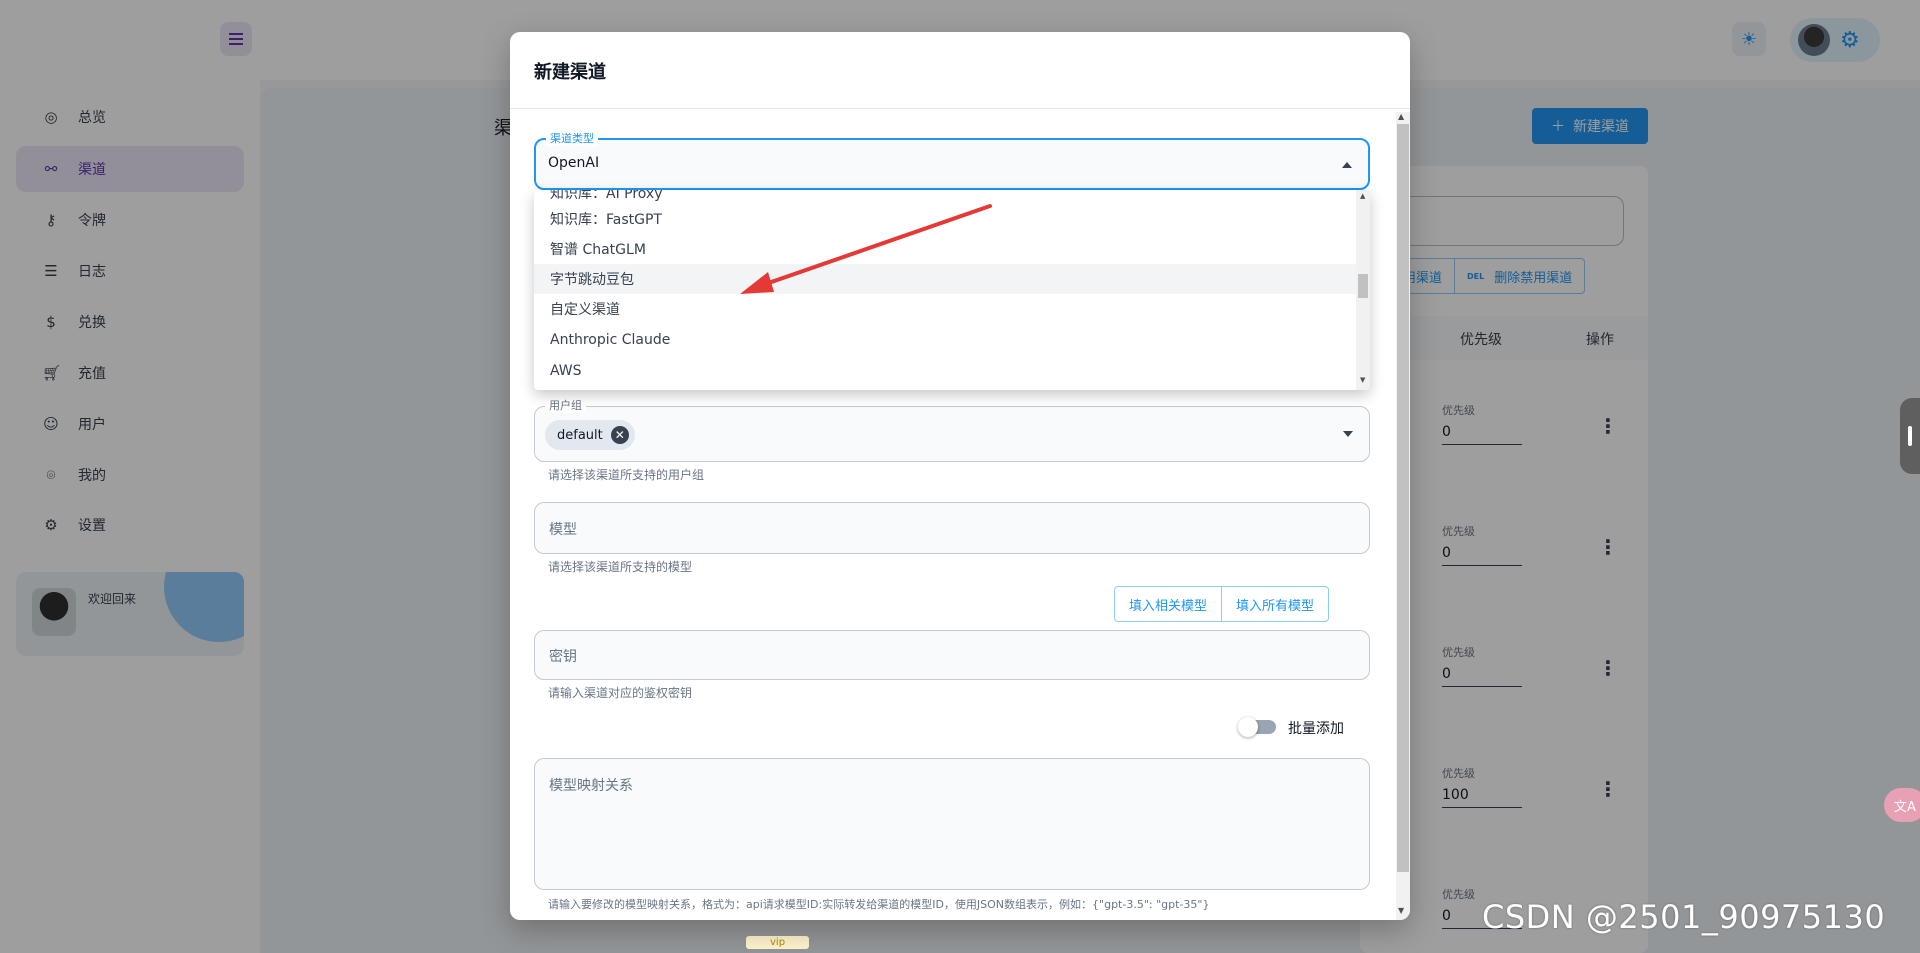  What do you see at coordinates (1684, 917) in the screenshot?
I see `watermark: CSDN @2501_90975130` at bounding box center [1684, 917].